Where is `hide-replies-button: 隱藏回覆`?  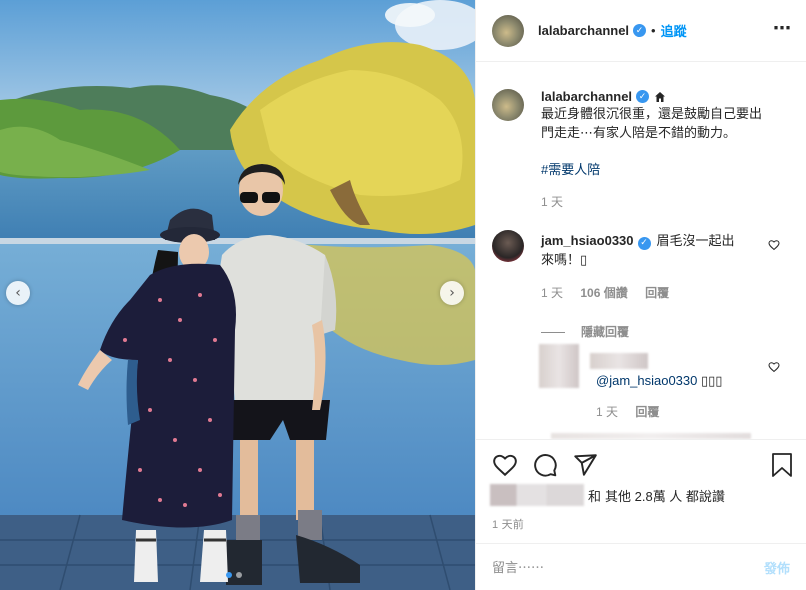 hide-replies-button: 隱藏回覆 is located at coordinates (653, 331).